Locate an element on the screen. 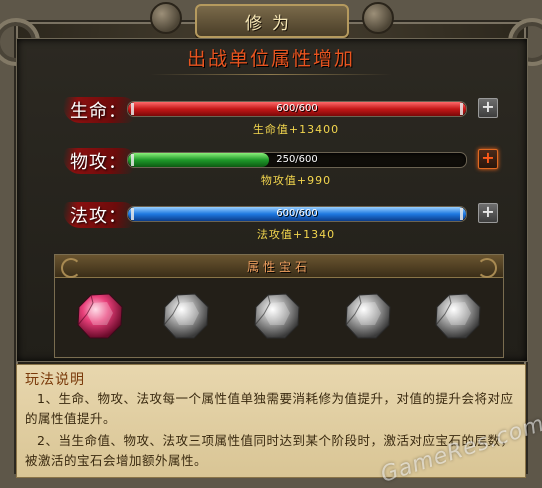  hp-bar-text: 600/600 is located at coordinates (297, 108).